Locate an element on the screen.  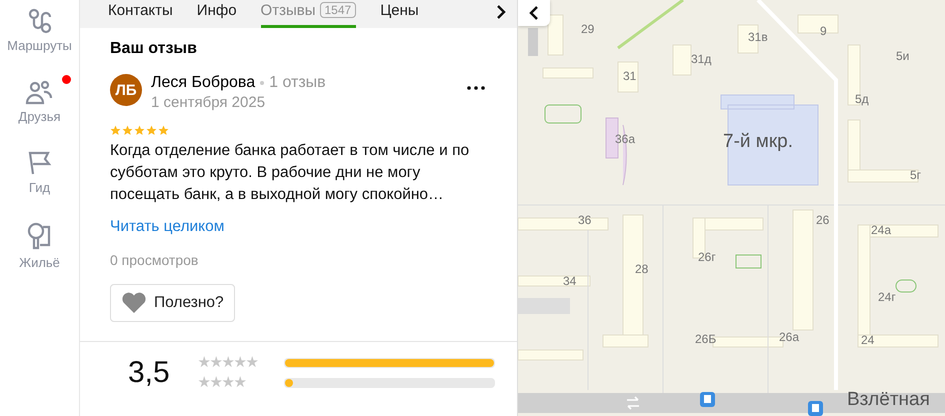
useful-button: Полезно? is located at coordinates (172, 303).